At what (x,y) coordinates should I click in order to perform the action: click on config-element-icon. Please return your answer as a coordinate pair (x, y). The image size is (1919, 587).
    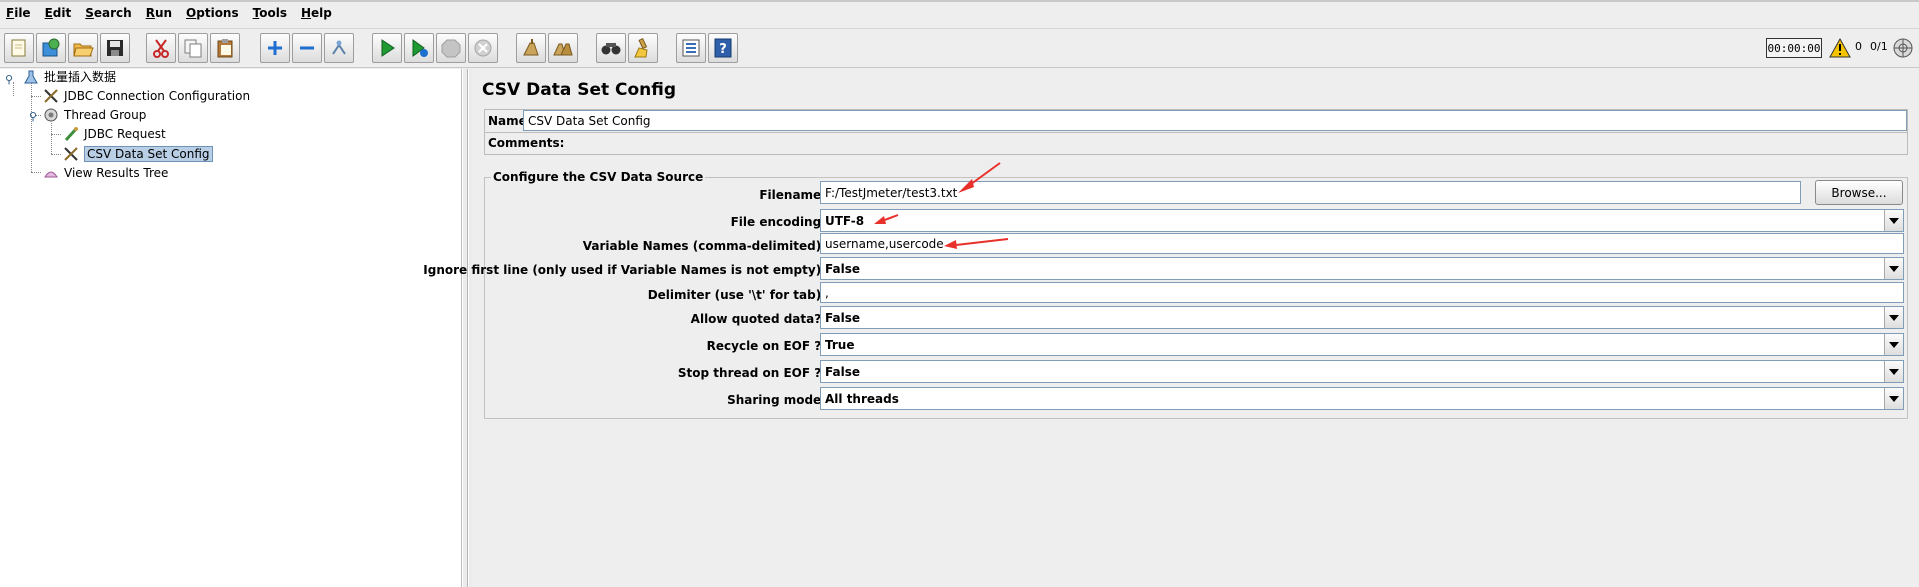
    Looking at the image, I should click on (71, 154).